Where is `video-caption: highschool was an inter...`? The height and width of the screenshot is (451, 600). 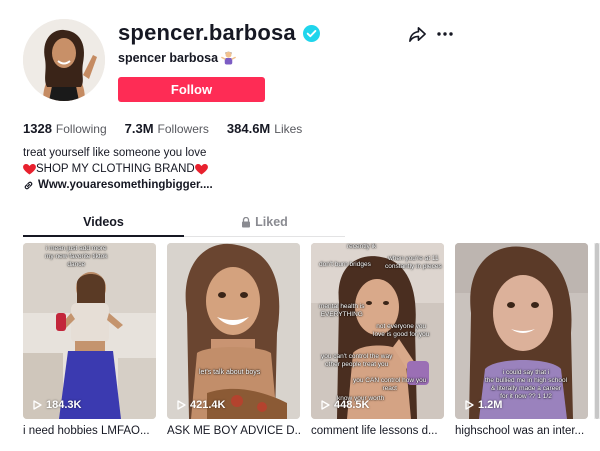
video-caption: highschool was an inter... is located at coordinates (520, 431).